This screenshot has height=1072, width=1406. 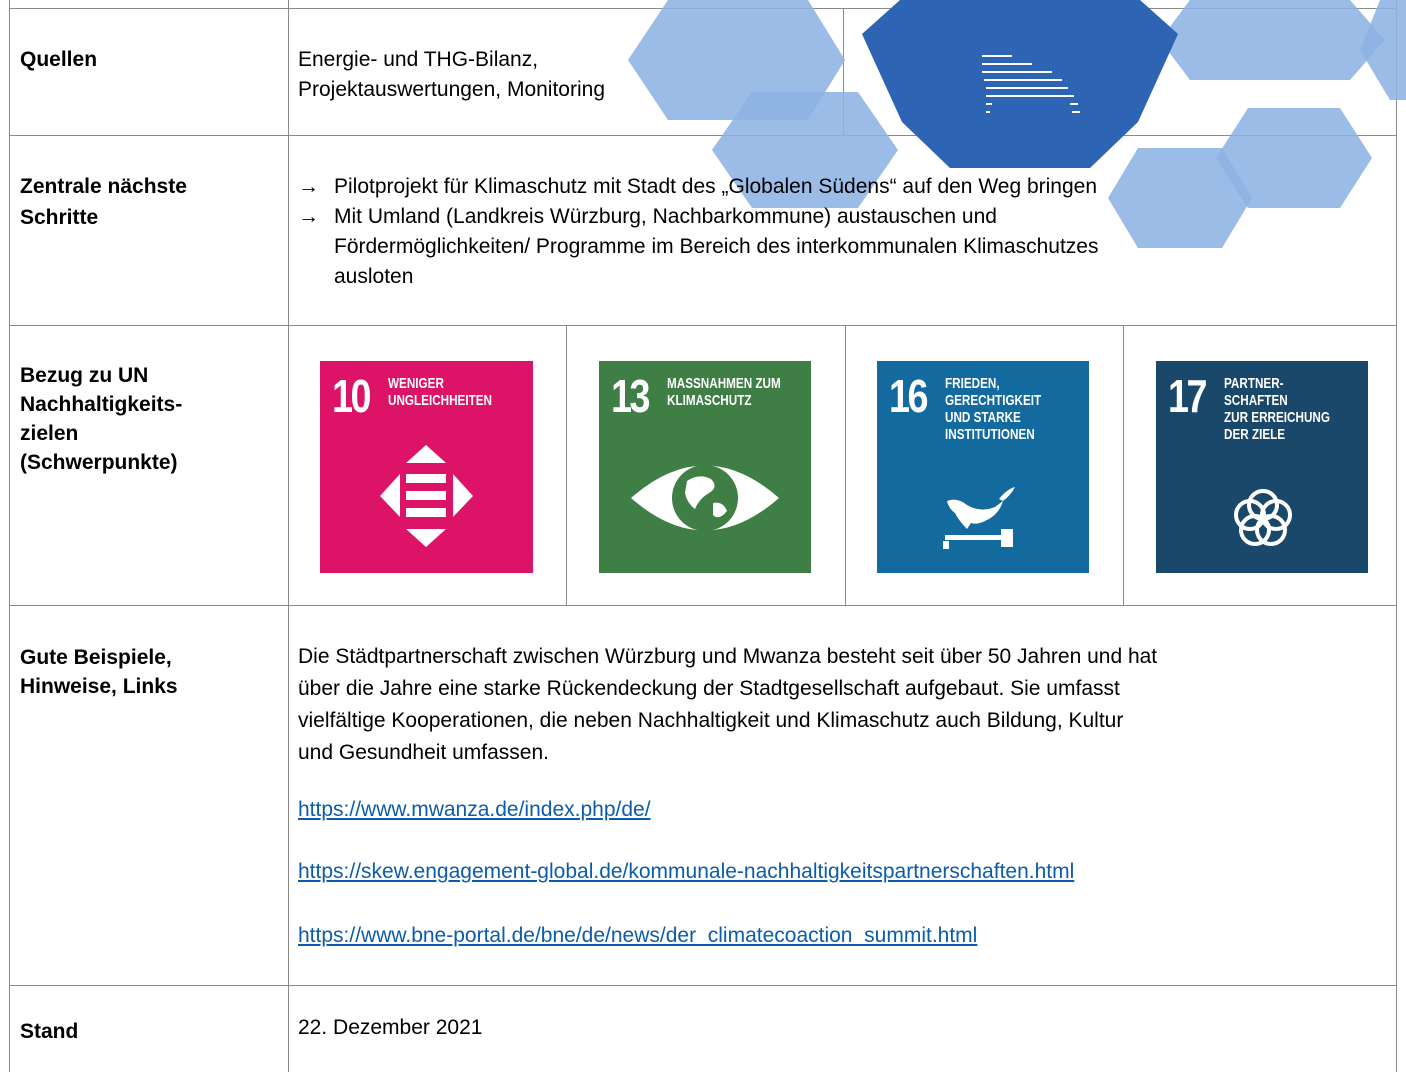 What do you see at coordinates (418, 59) in the screenshot?
I see `quellen-line-1: Energie- und THG-Bilanz,` at bounding box center [418, 59].